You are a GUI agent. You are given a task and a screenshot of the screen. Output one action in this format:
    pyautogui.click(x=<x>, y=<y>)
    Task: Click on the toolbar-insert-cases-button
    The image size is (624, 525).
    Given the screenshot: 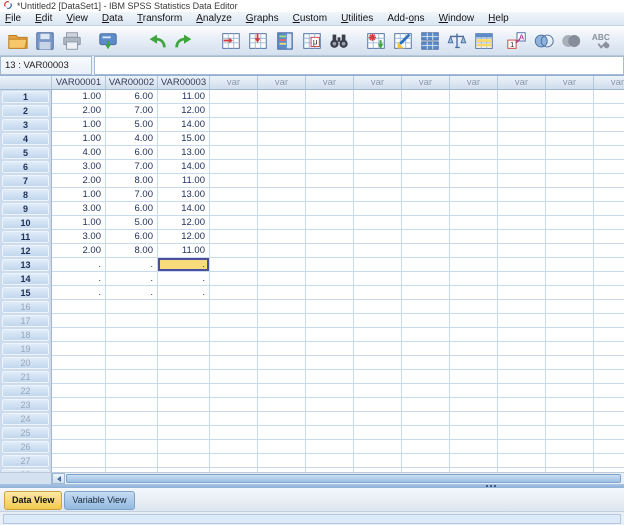 What is the action you would take?
    pyautogui.click(x=375, y=41)
    